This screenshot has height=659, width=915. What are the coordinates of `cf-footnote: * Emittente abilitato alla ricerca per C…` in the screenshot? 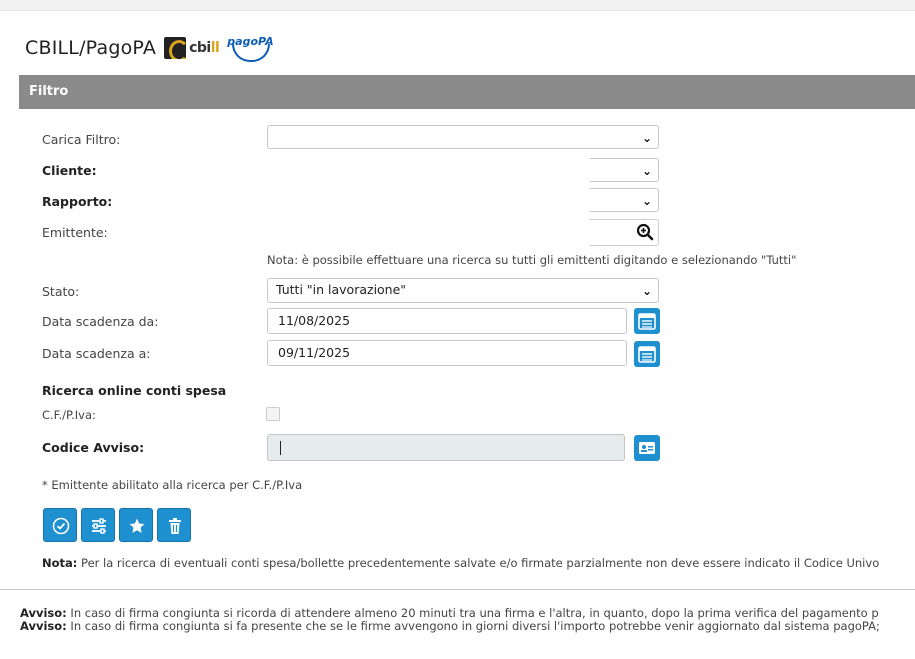 It's located at (172, 485).